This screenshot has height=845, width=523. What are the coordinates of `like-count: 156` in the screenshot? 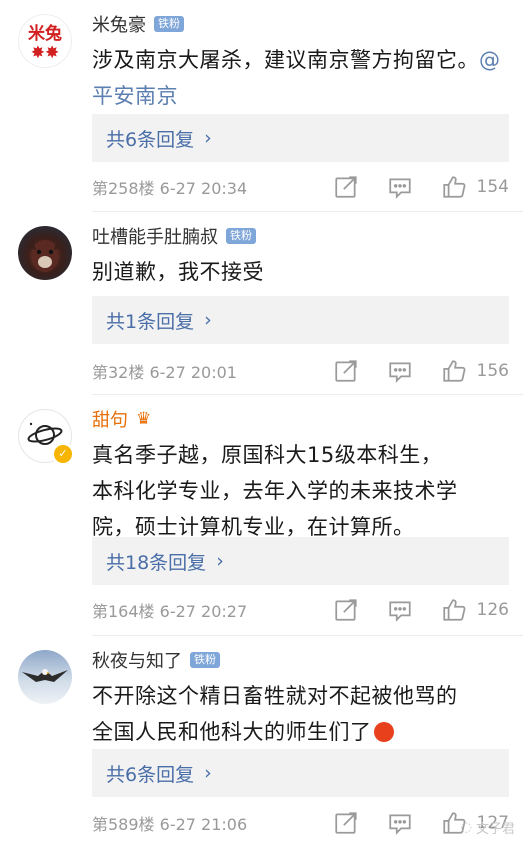 It's located at (492, 371).